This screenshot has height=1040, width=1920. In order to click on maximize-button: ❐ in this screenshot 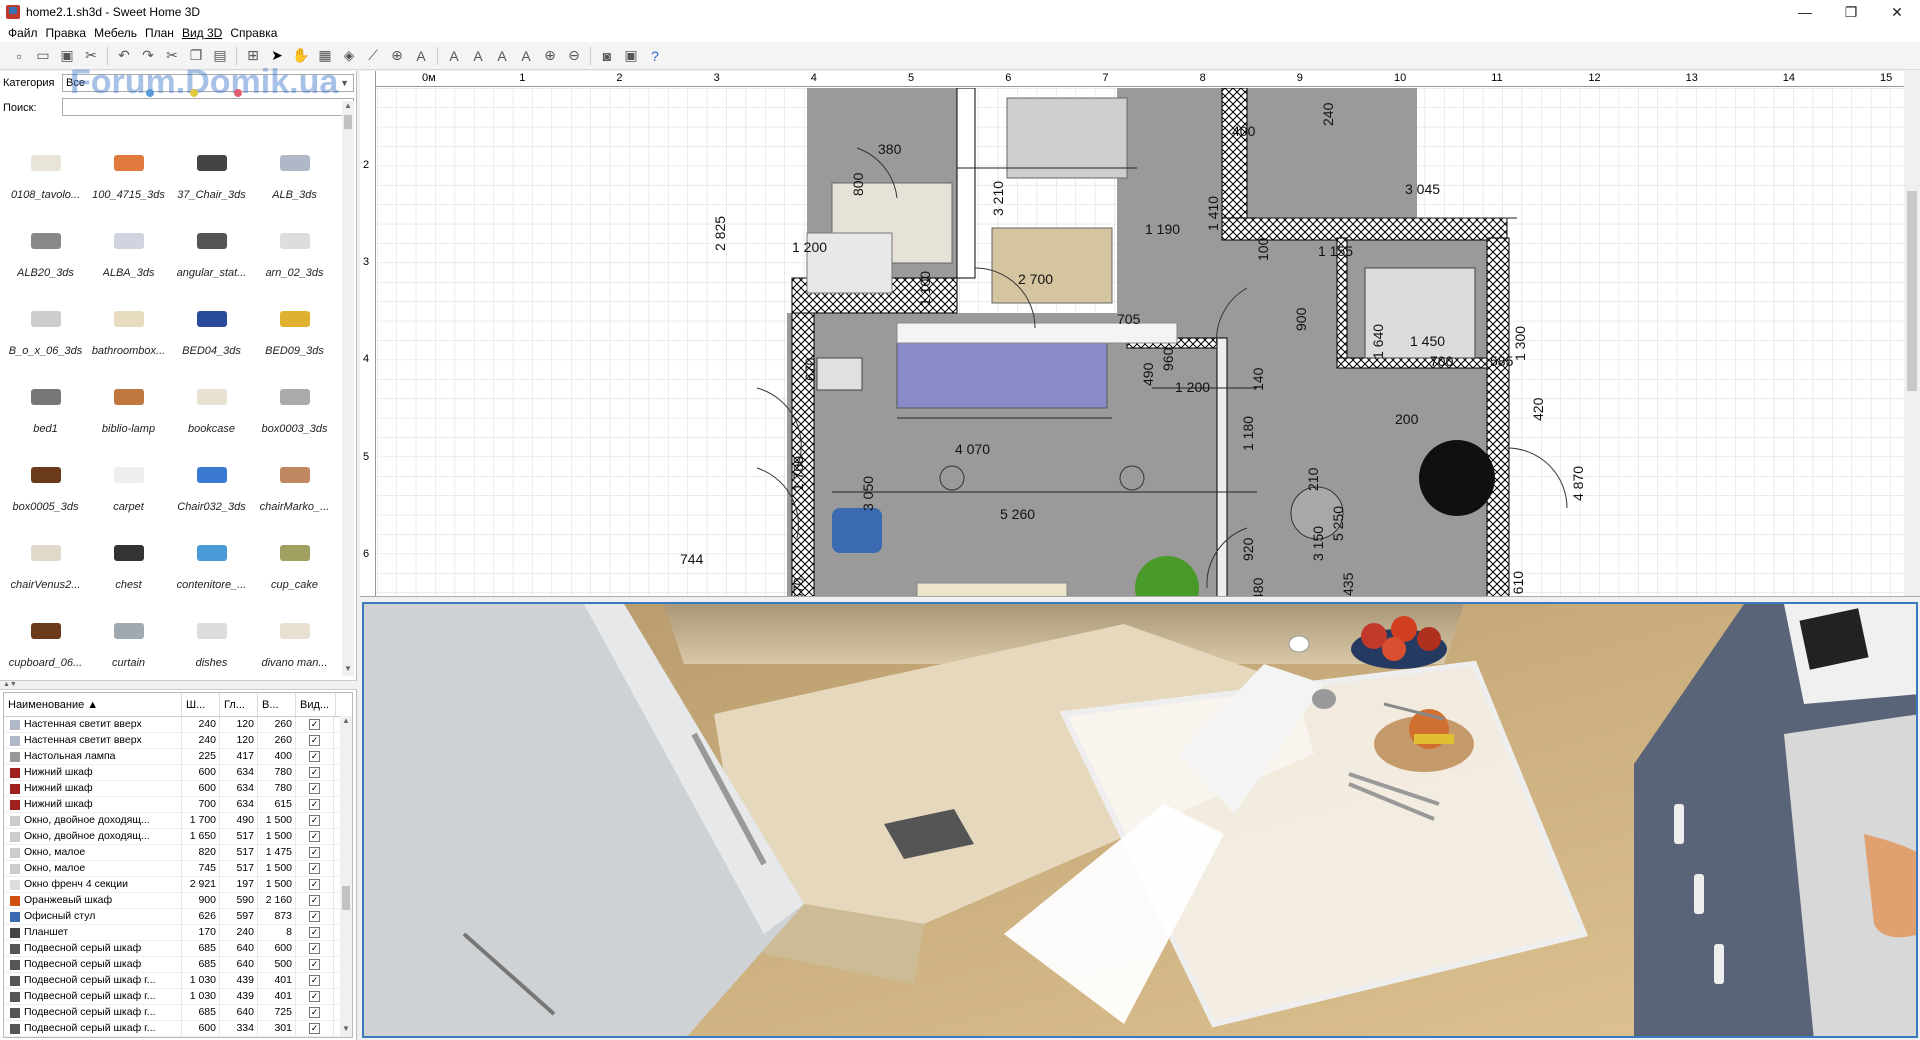, I will do `click(1851, 12)`.